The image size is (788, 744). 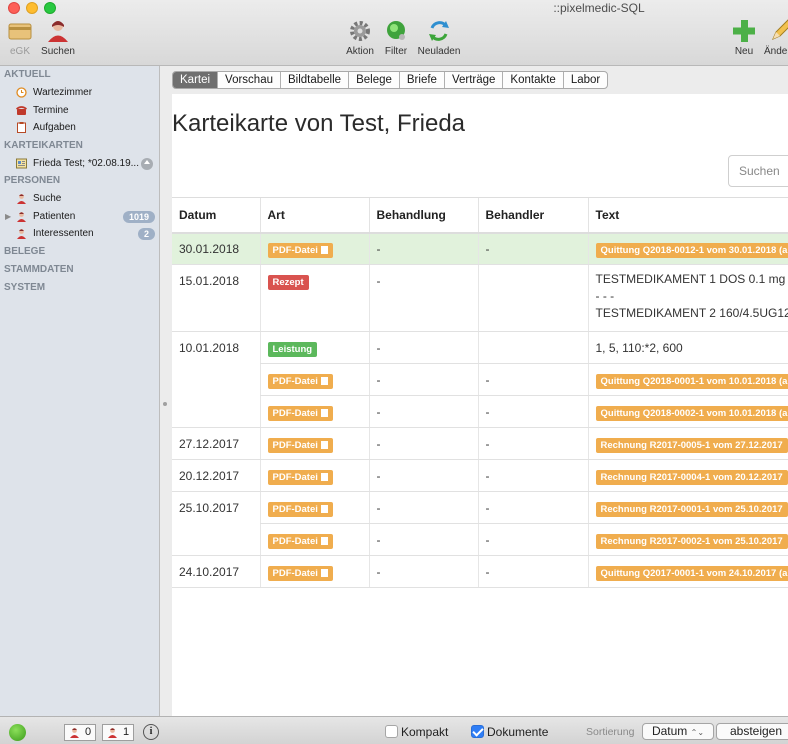 I want to click on counter-a: 0, so click(x=80, y=732).